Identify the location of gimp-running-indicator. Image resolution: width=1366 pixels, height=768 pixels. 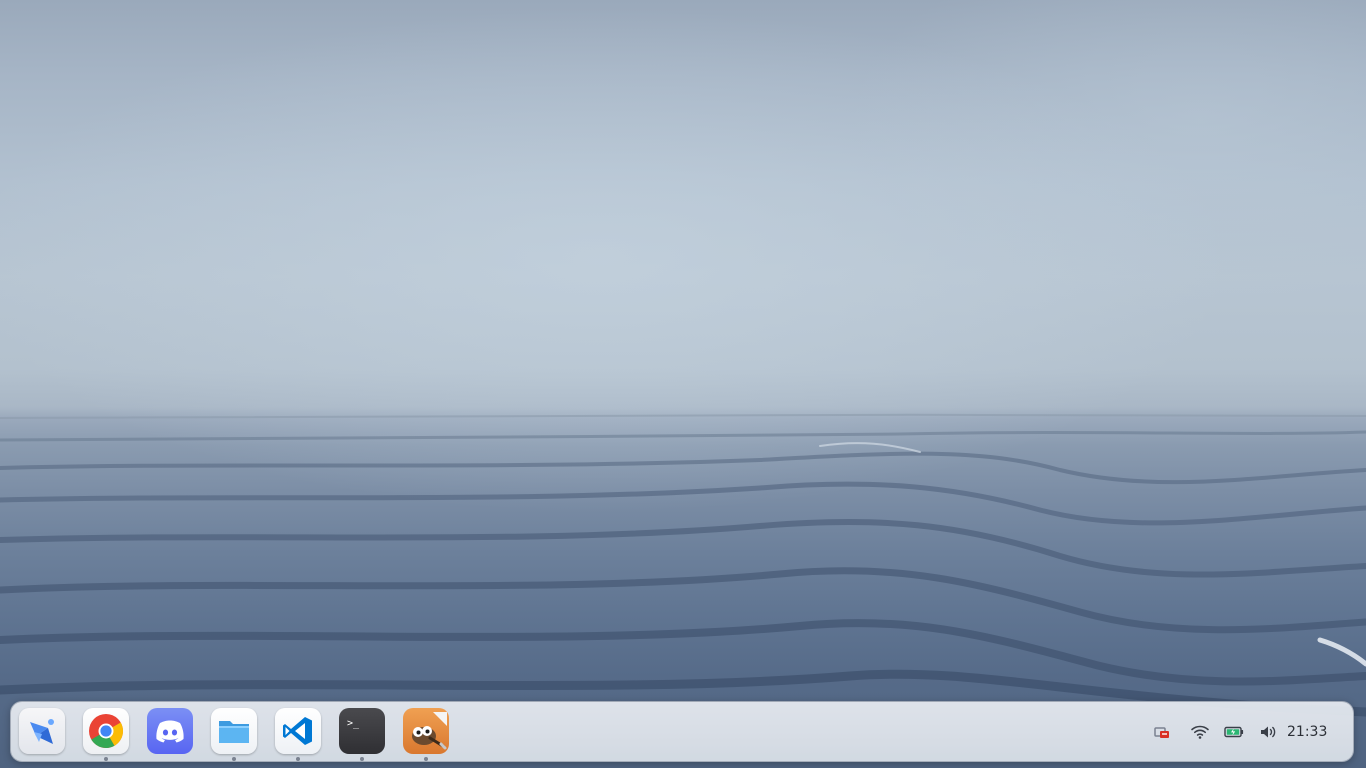
(426, 759).